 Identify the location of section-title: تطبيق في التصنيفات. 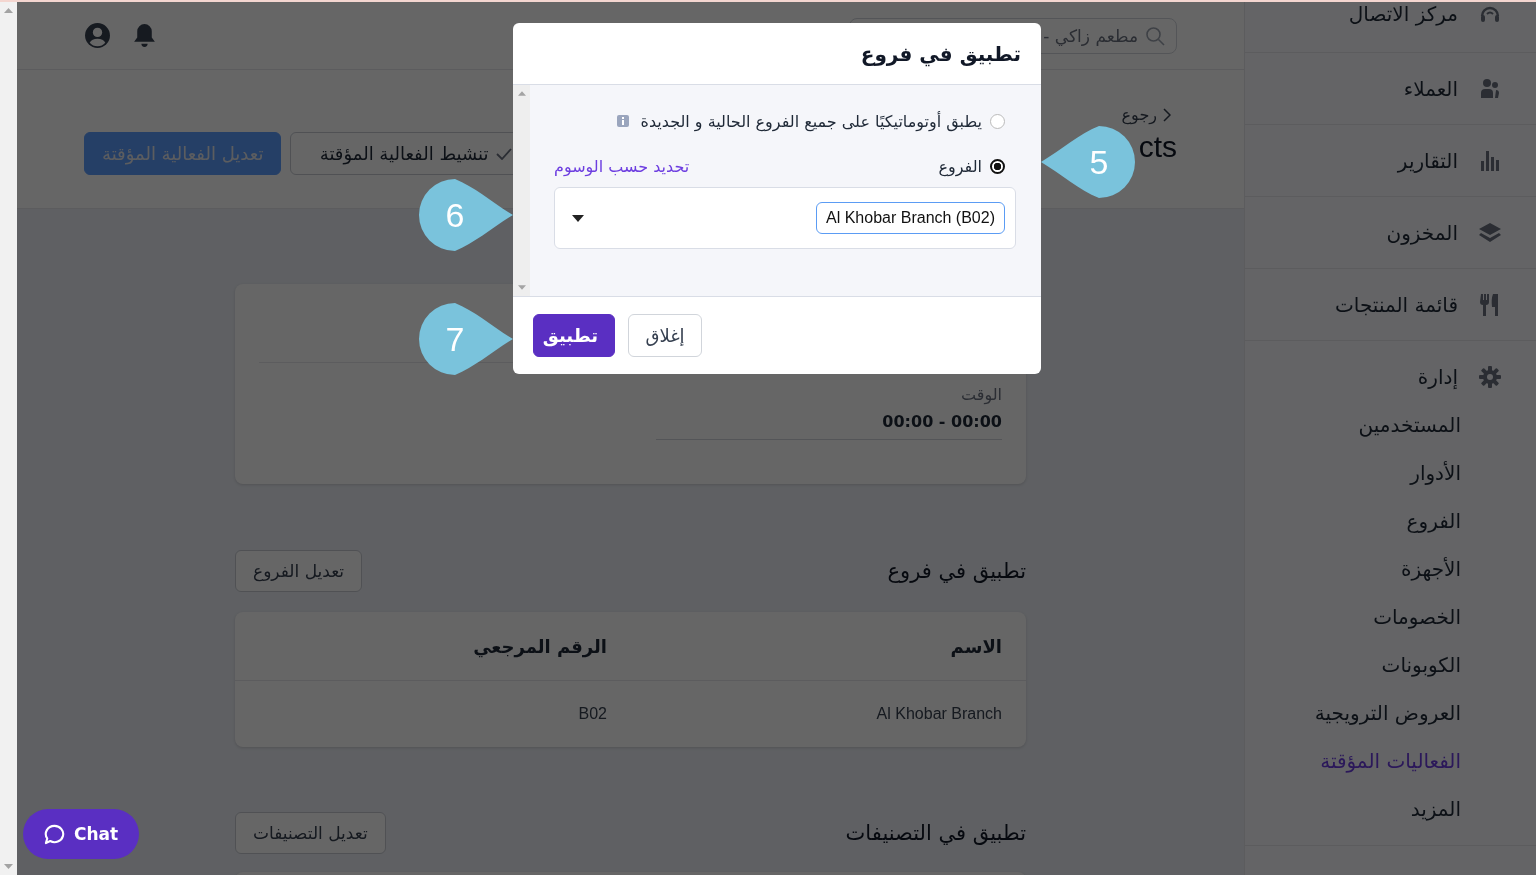
(935, 833).